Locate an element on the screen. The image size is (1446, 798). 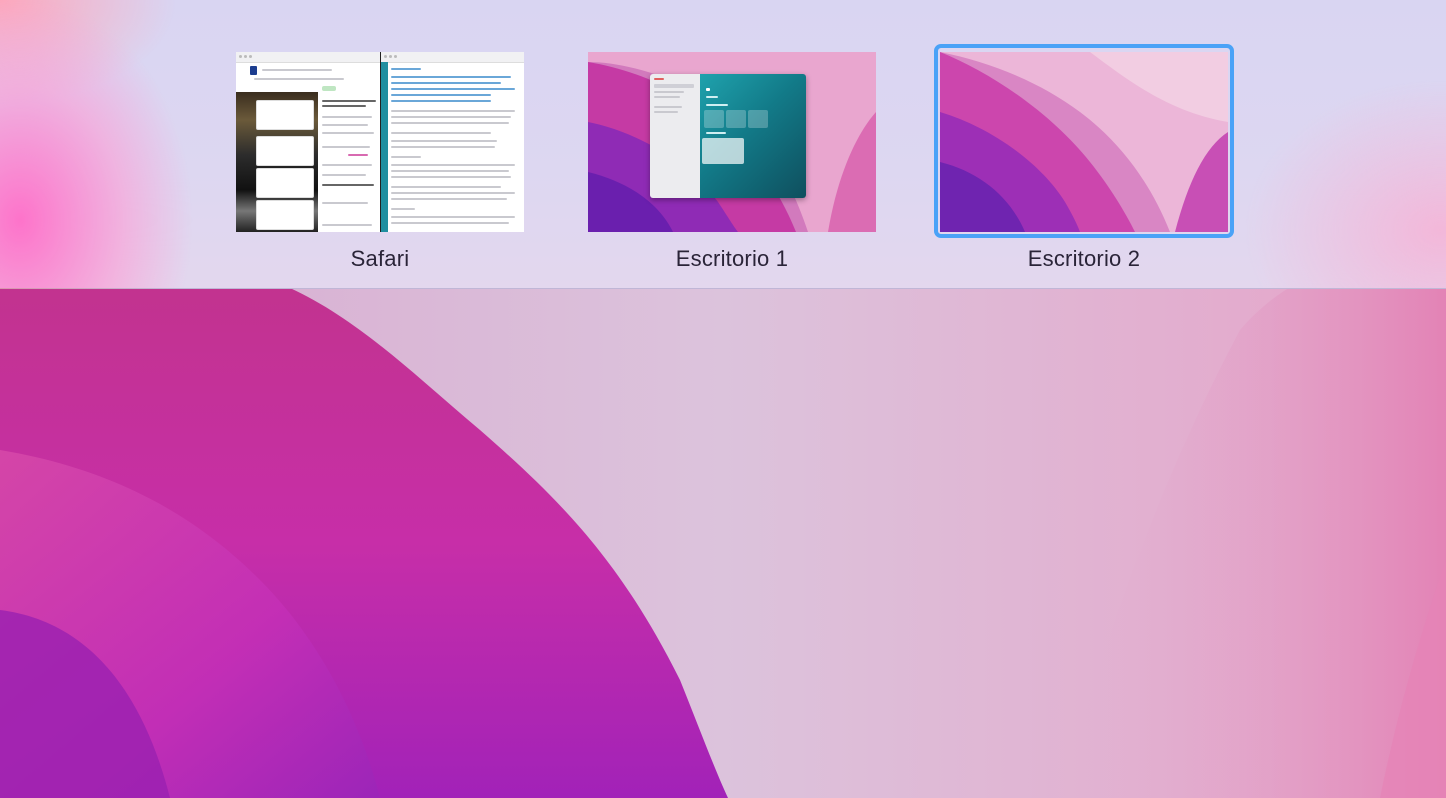
space-desktop-1: Escritorio 1 is located at coordinates (732, 161).